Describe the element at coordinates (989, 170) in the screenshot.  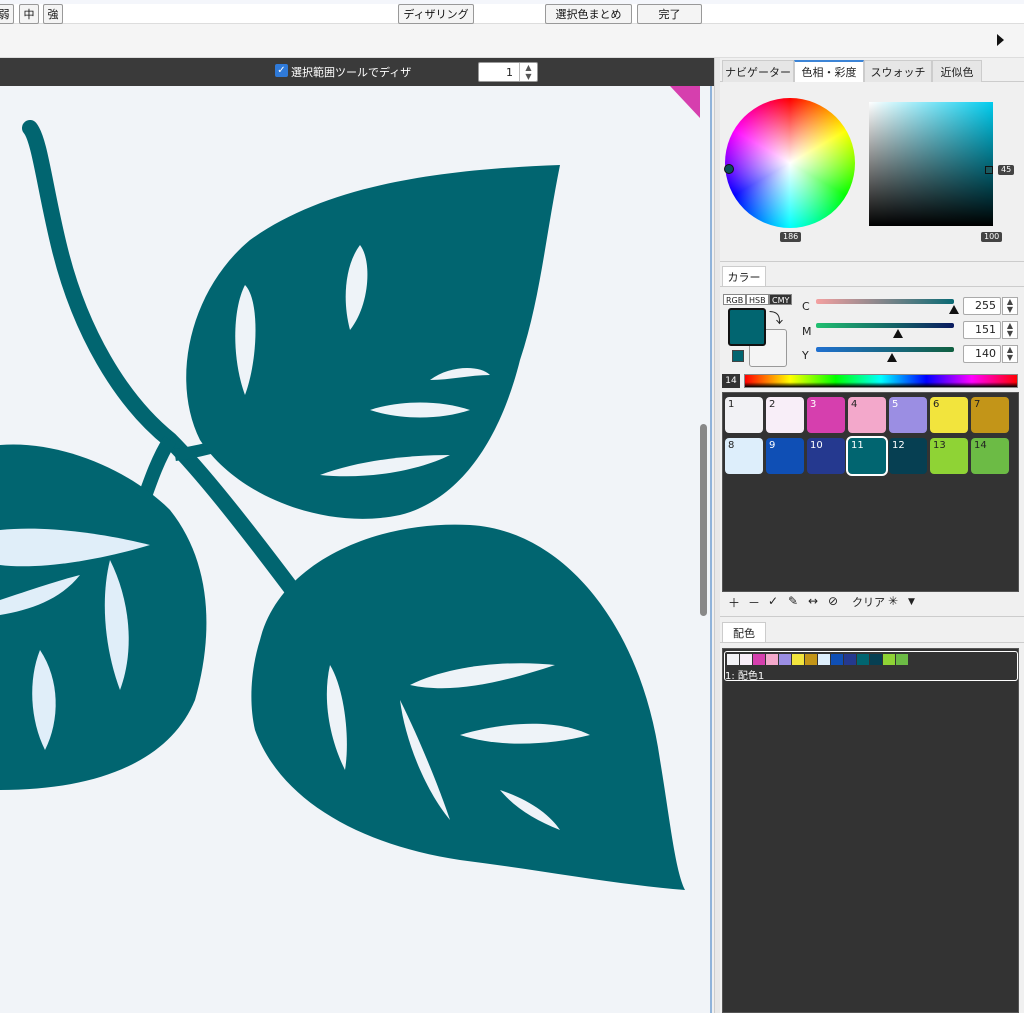
I see `sb-handle` at that location.